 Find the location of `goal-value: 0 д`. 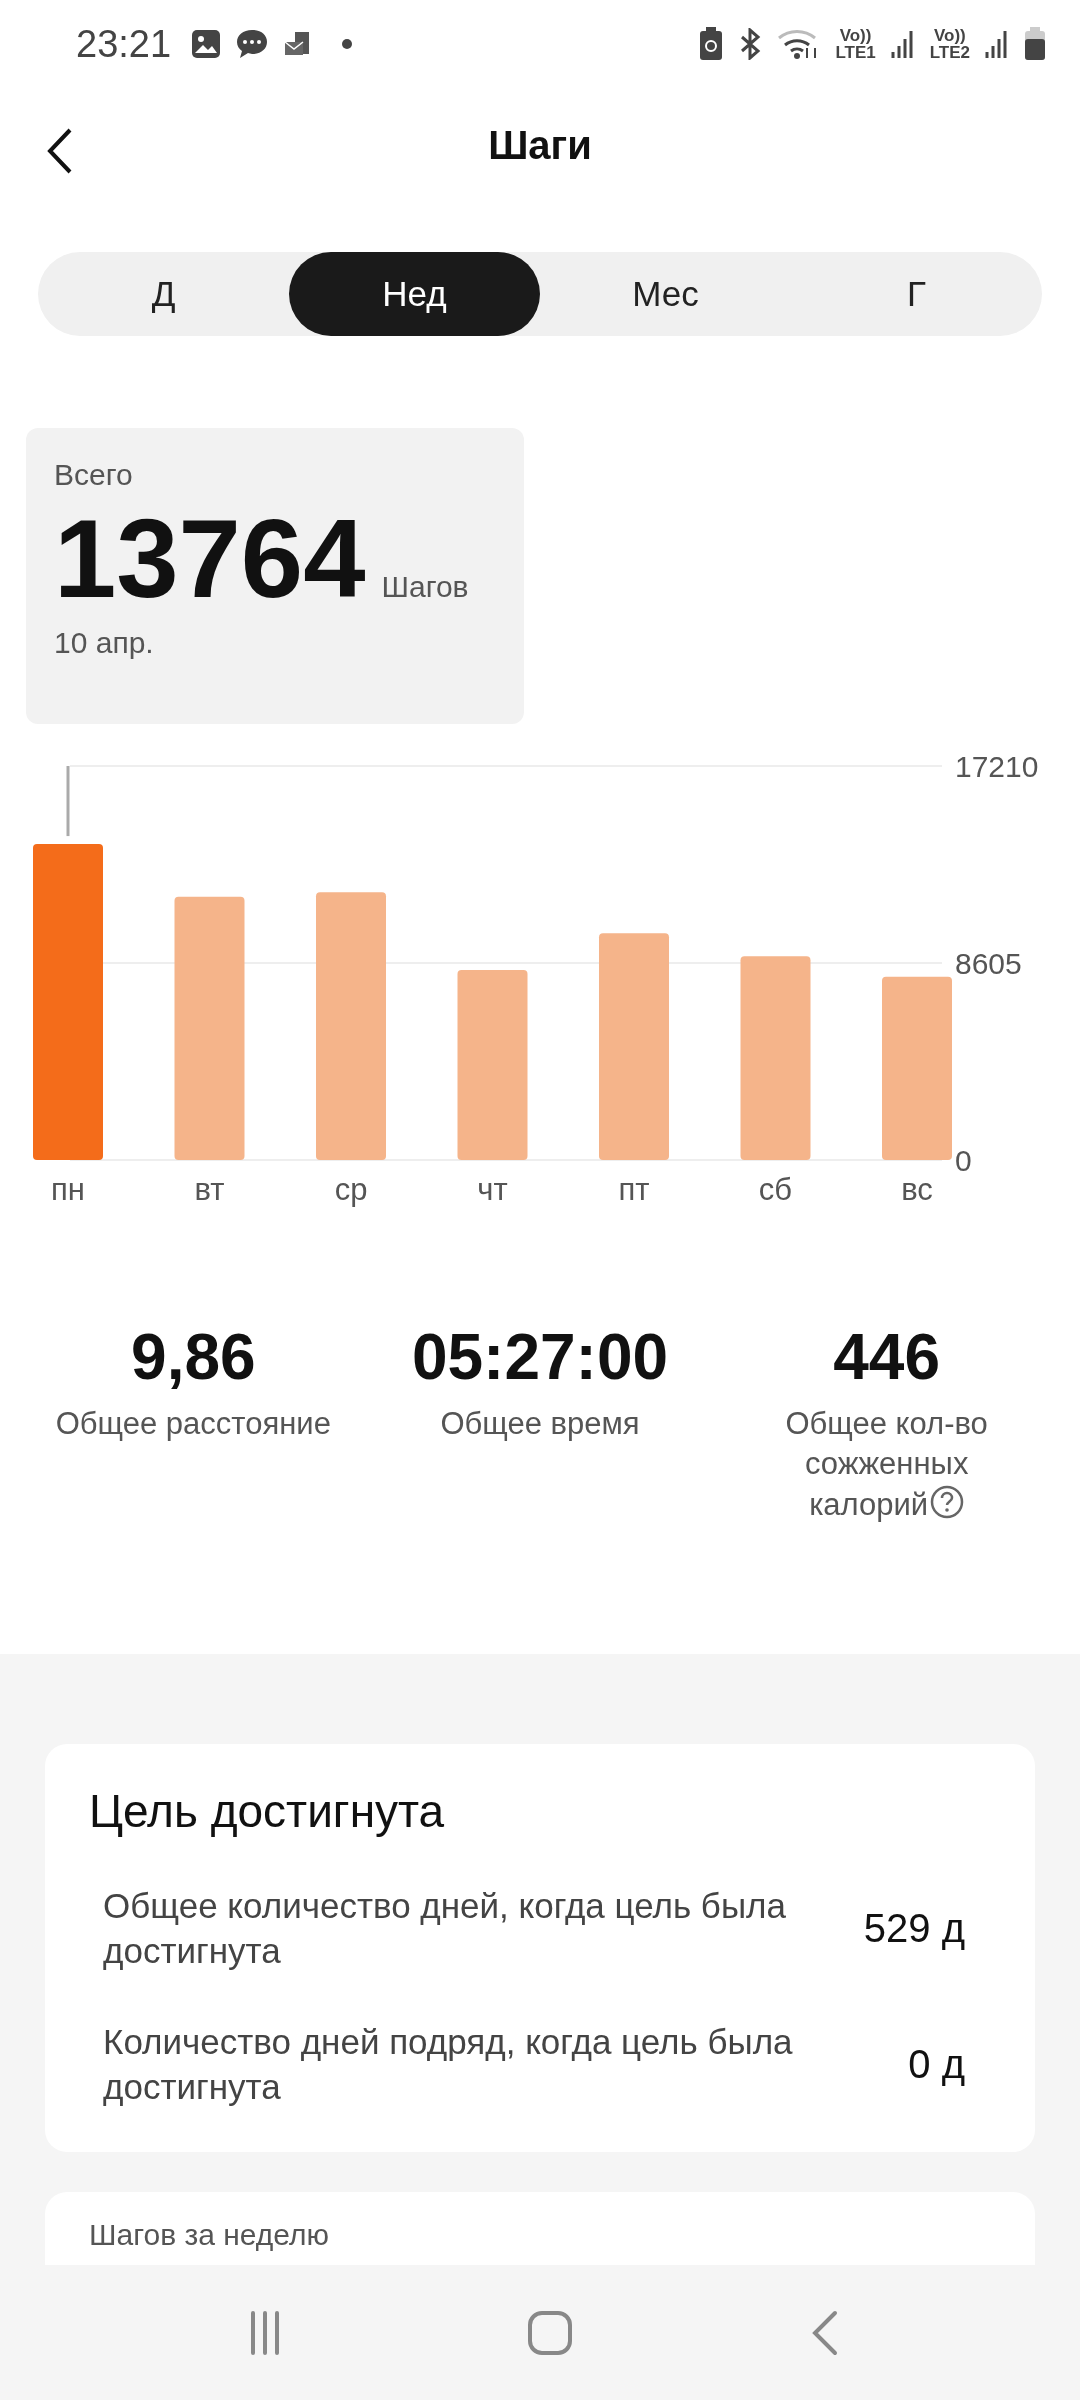

goal-value: 0 д is located at coordinates (936, 2064).